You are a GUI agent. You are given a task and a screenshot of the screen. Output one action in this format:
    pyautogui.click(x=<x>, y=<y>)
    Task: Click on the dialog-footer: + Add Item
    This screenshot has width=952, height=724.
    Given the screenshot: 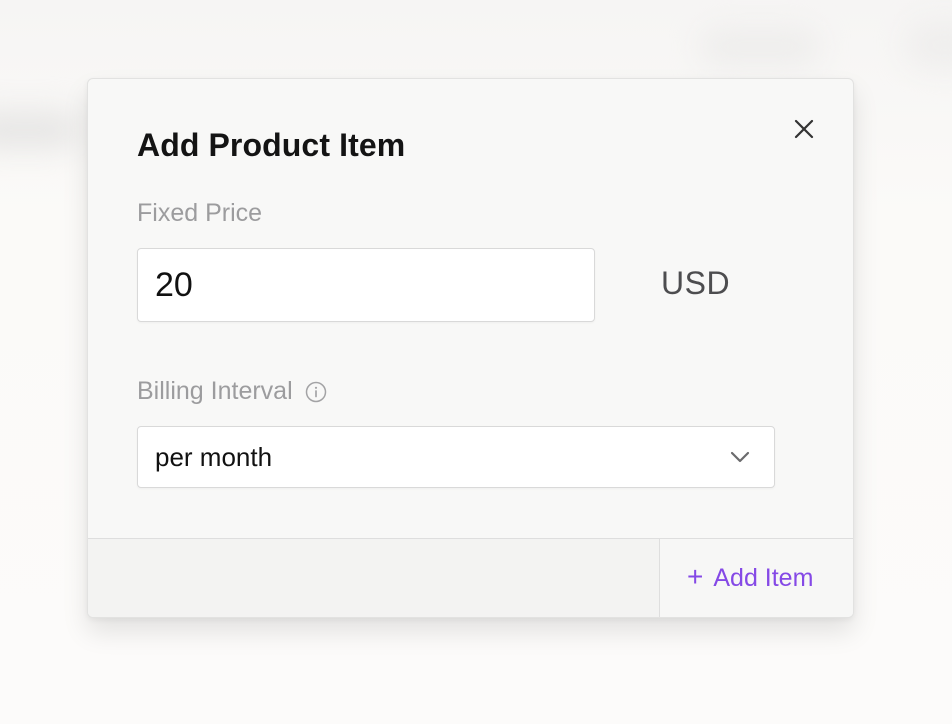 What is the action you would take?
    pyautogui.click(x=470, y=577)
    